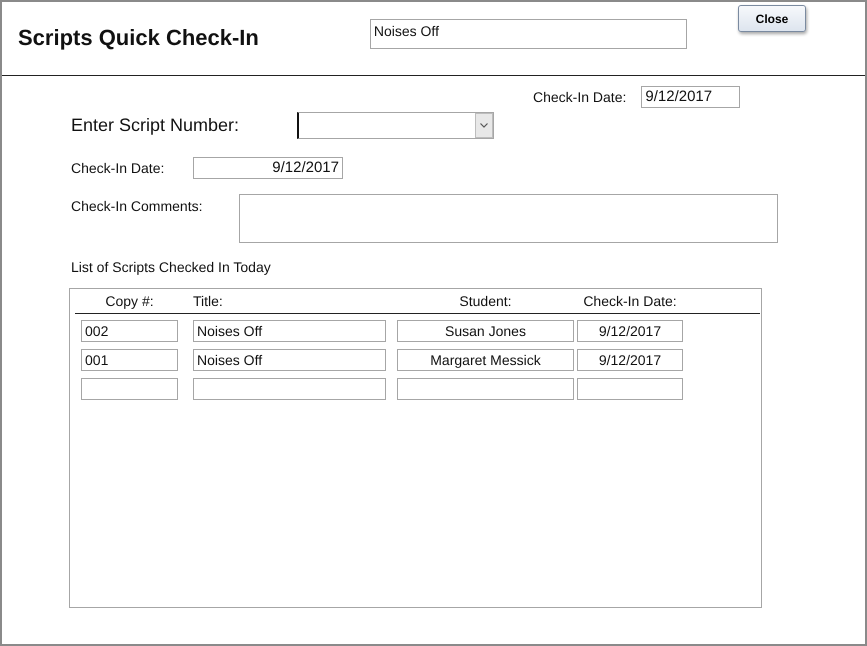 The height and width of the screenshot is (646, 867). Describe the element at coordinates (129, 360) in the screenshot. I see `table-cell: 001` at that location.